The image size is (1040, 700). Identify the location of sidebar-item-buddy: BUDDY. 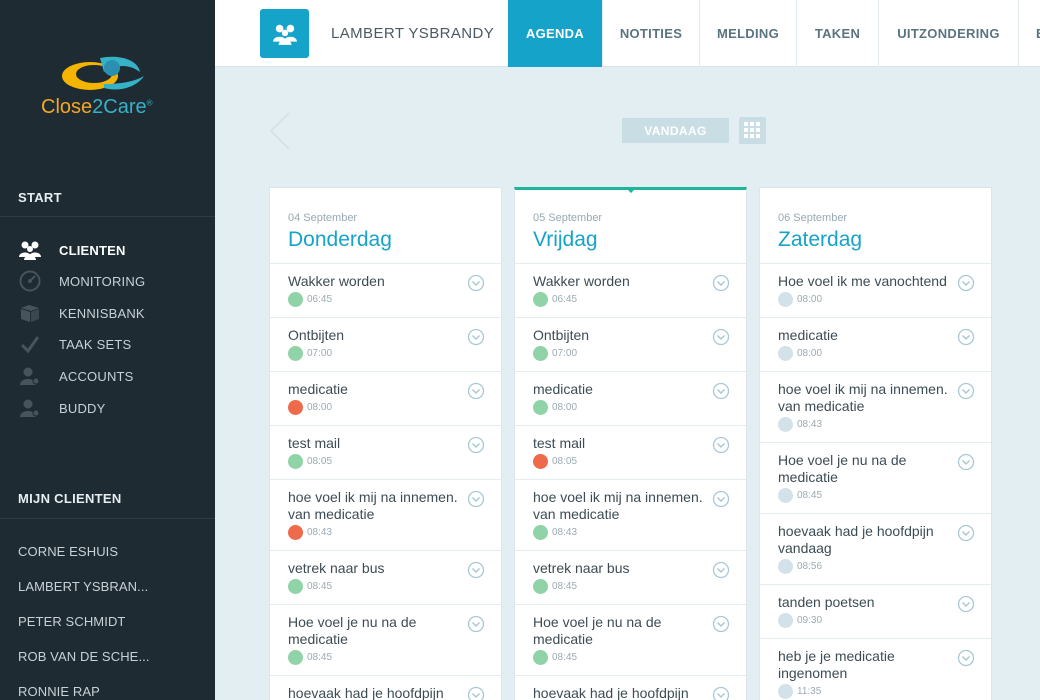
(62, 408).